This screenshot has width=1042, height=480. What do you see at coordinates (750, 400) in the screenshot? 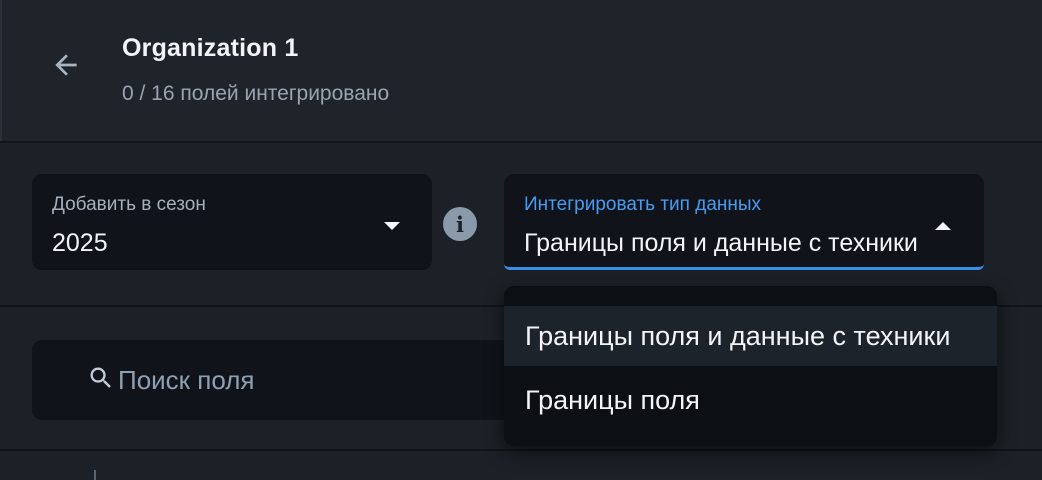
I see `dropdown-option-boundaries: Границы поля` at bounding box center [750, 400].